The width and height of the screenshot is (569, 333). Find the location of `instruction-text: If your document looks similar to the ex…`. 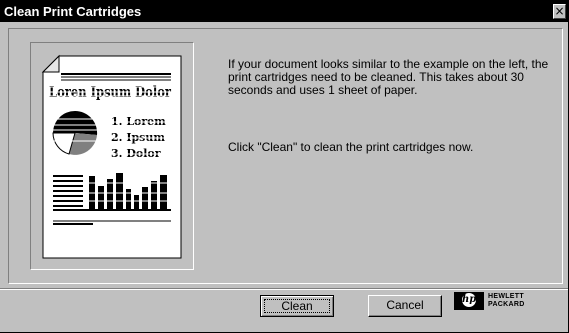

instruction-text: If your document looks similar to the ex… is located at coordinates (388, 77).